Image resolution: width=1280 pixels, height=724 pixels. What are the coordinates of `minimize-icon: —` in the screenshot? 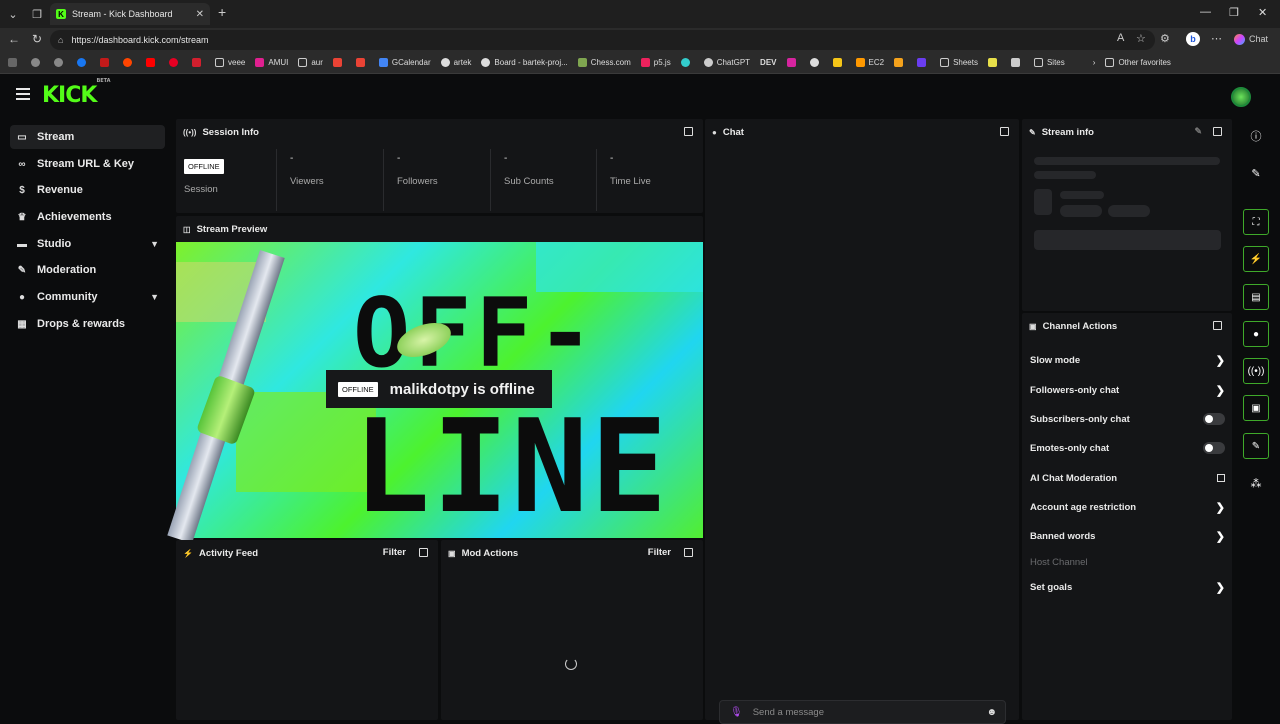 It's located at (1205, 12).